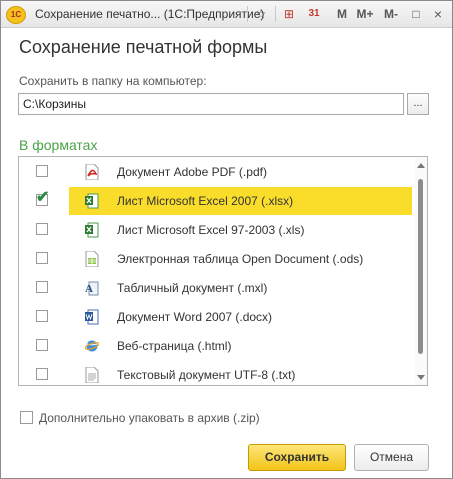  Describe the element at coordinates (92, 172) in the screenshot. I see `pdf-icon` at that location.